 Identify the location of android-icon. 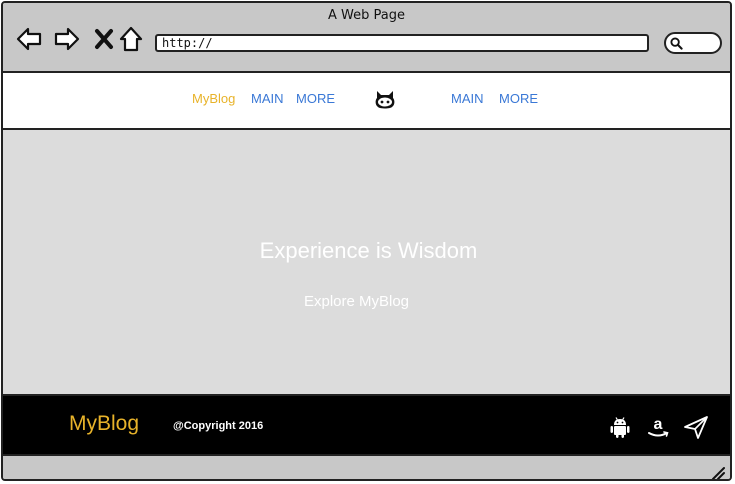
(620, 427).